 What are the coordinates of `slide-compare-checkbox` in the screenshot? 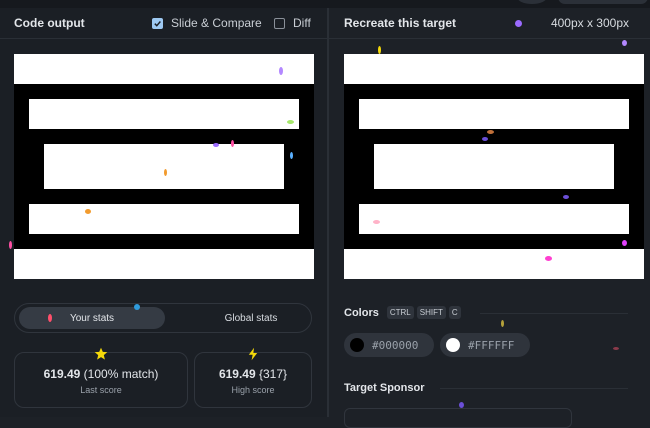 It's located at (157, 23).